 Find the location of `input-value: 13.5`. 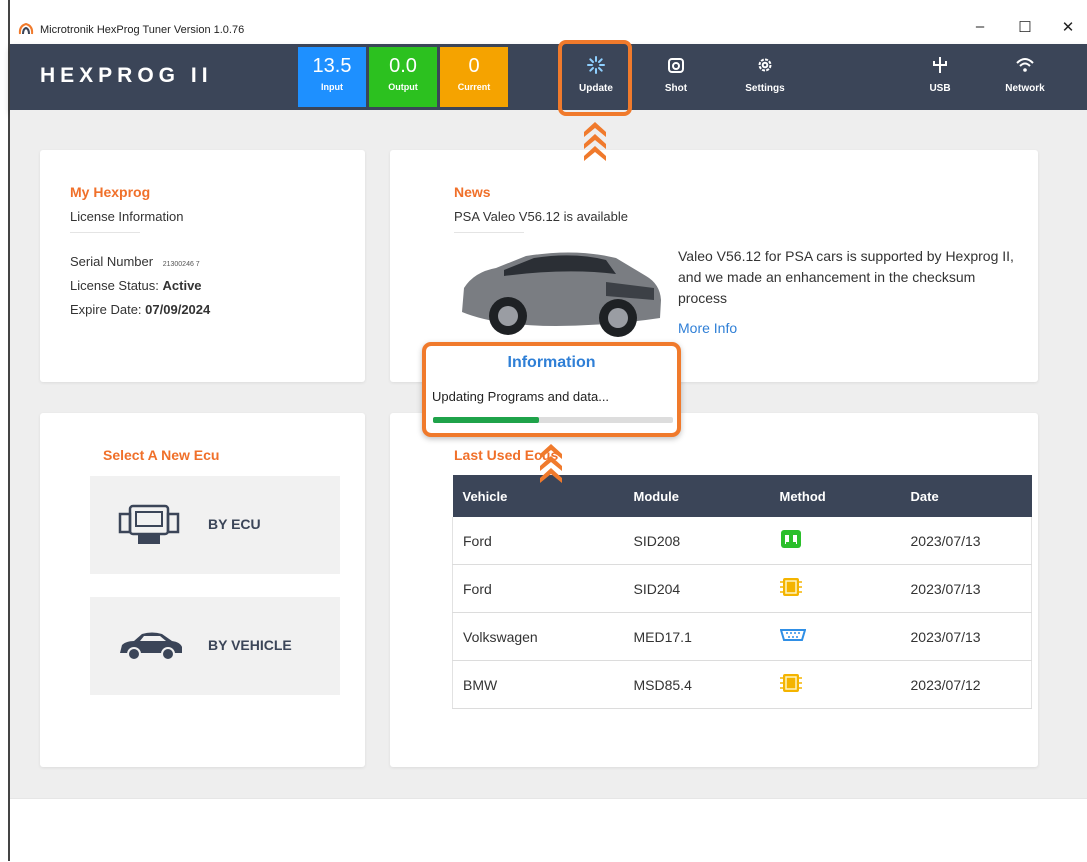

input-value: 13.5 is located at coordinates (332, 66).